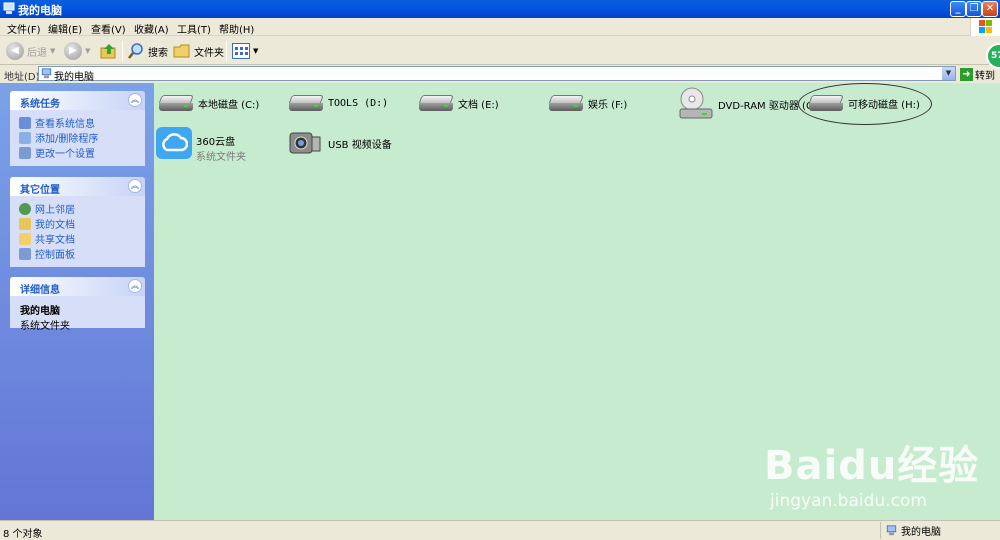  I want to click on status-bar: 8 个对象 我的电脑, so click(500, 530).